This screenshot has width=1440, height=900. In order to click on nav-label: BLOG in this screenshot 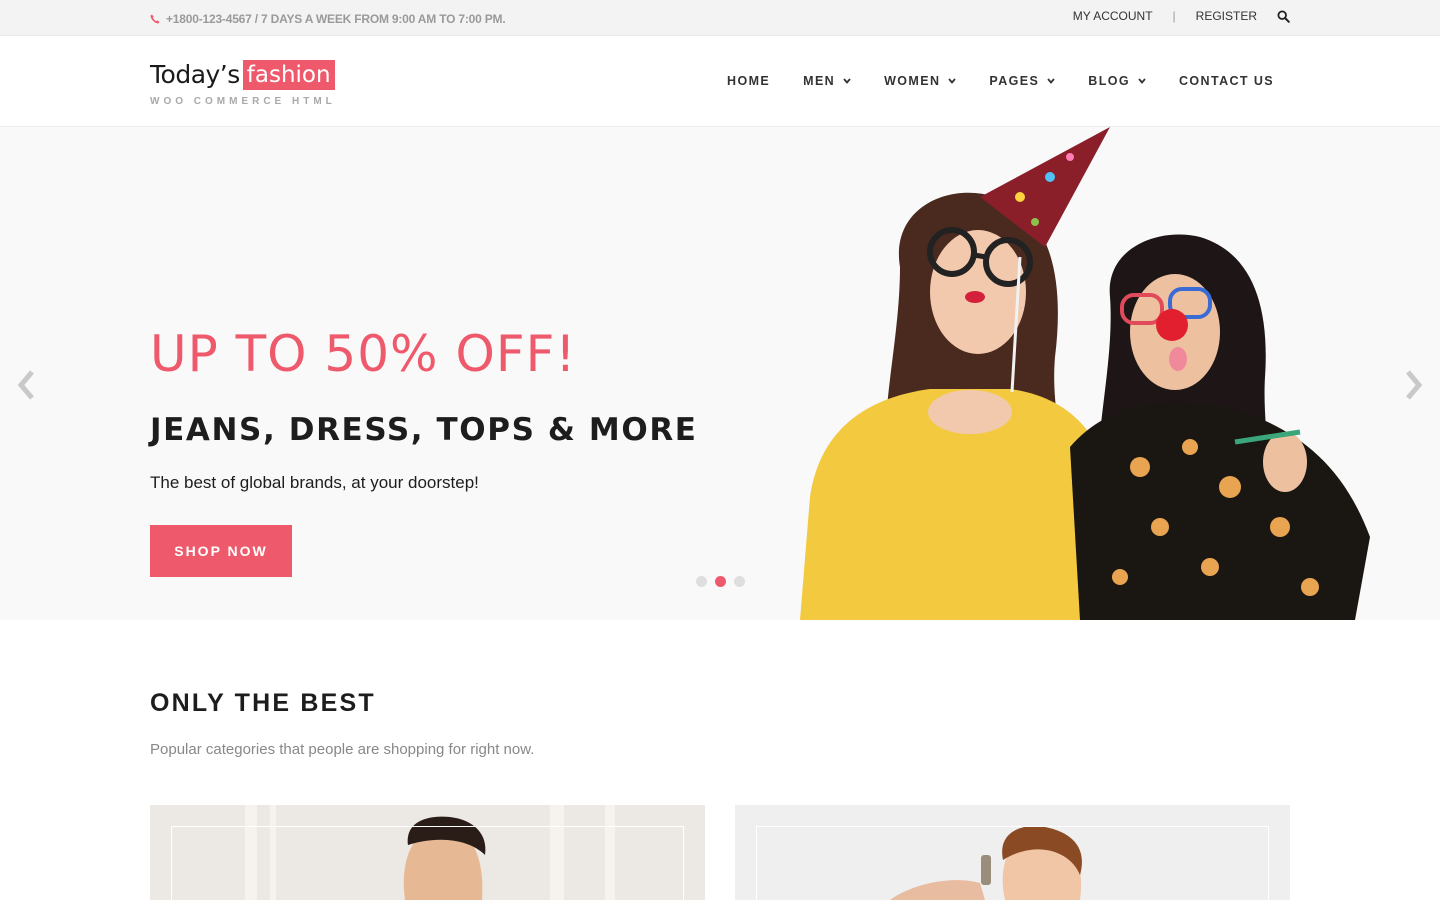, I will do `click(1109, 81)`.